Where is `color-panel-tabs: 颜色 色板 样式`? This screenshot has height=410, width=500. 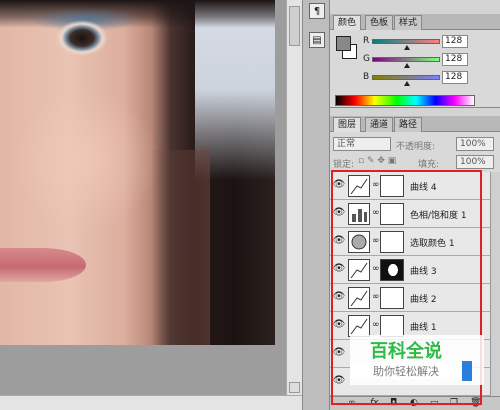
color-panel-tabs: 颜色 色板 样式 is located at coordinates (415, 22).